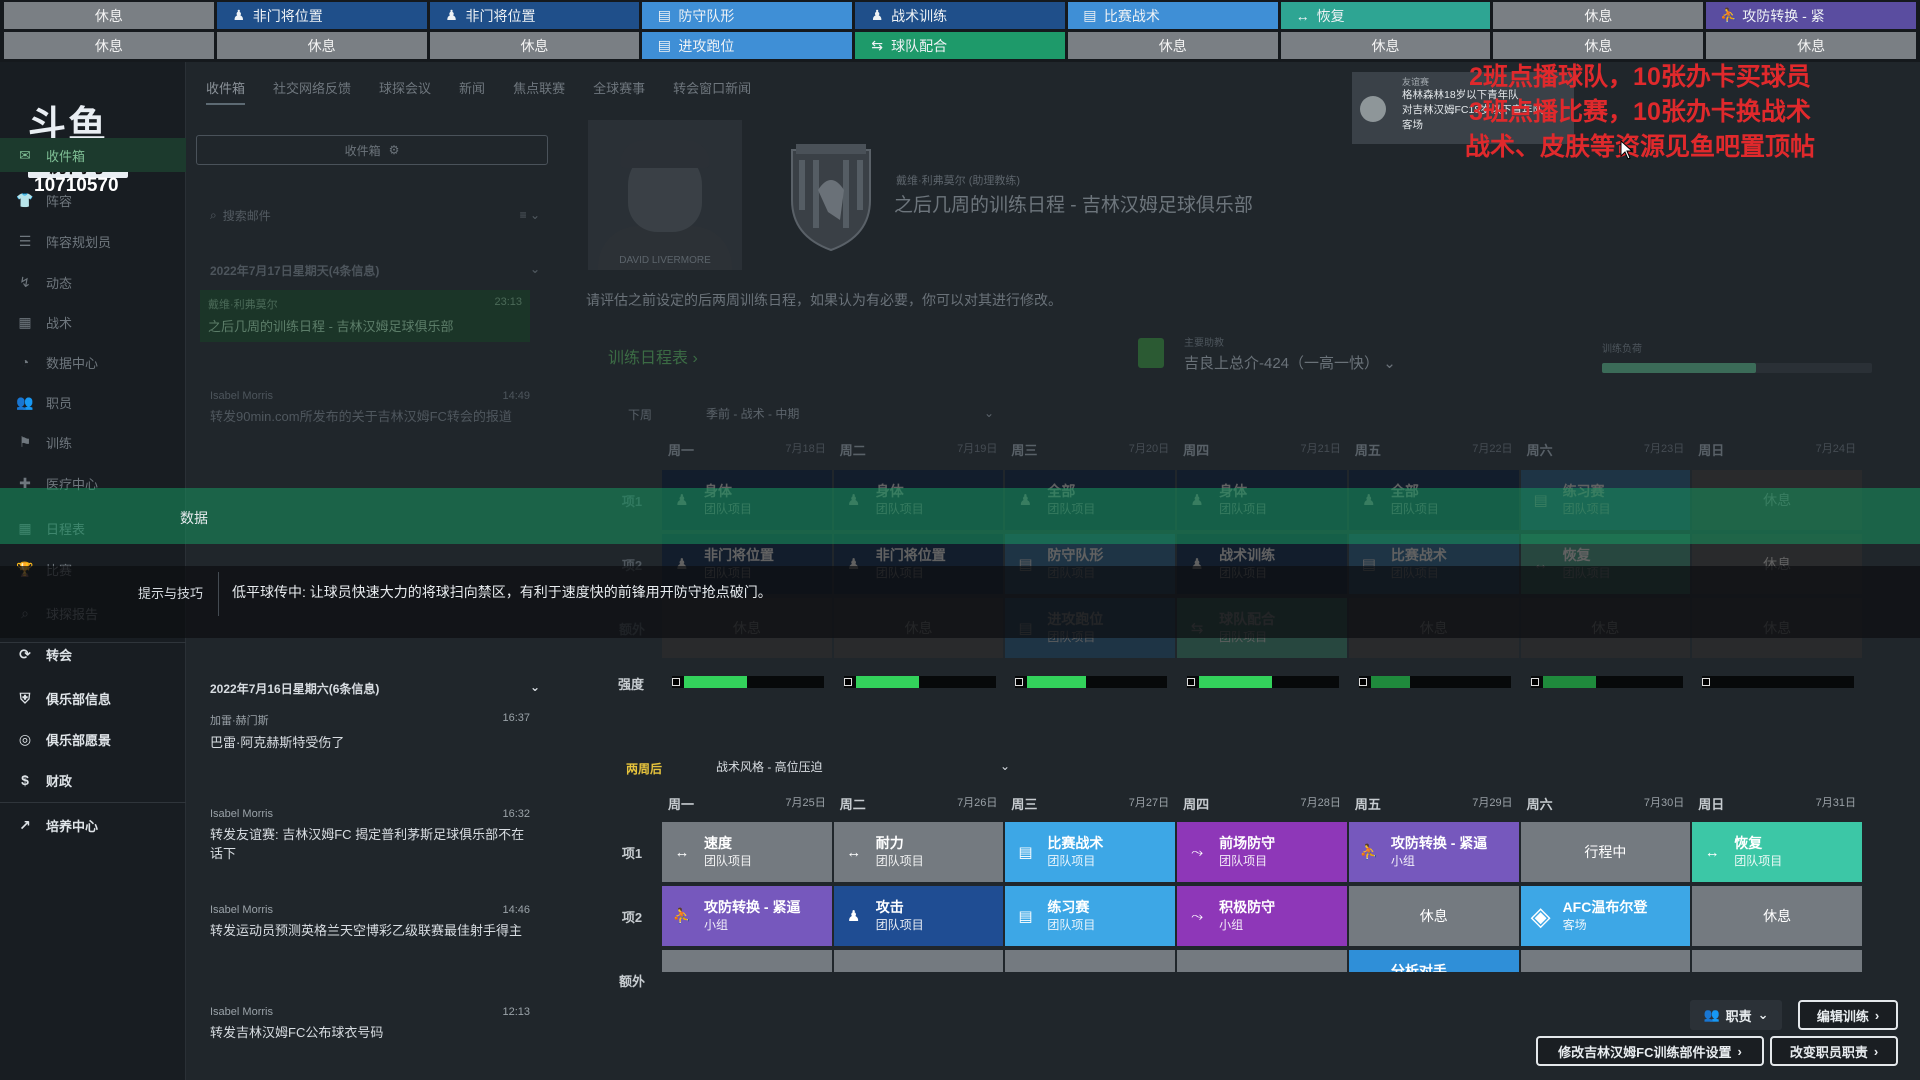 The height and width of the screenshot is (1080, 1920). I want to click on session-cell-rest: 行程中, so click(1605, 852).